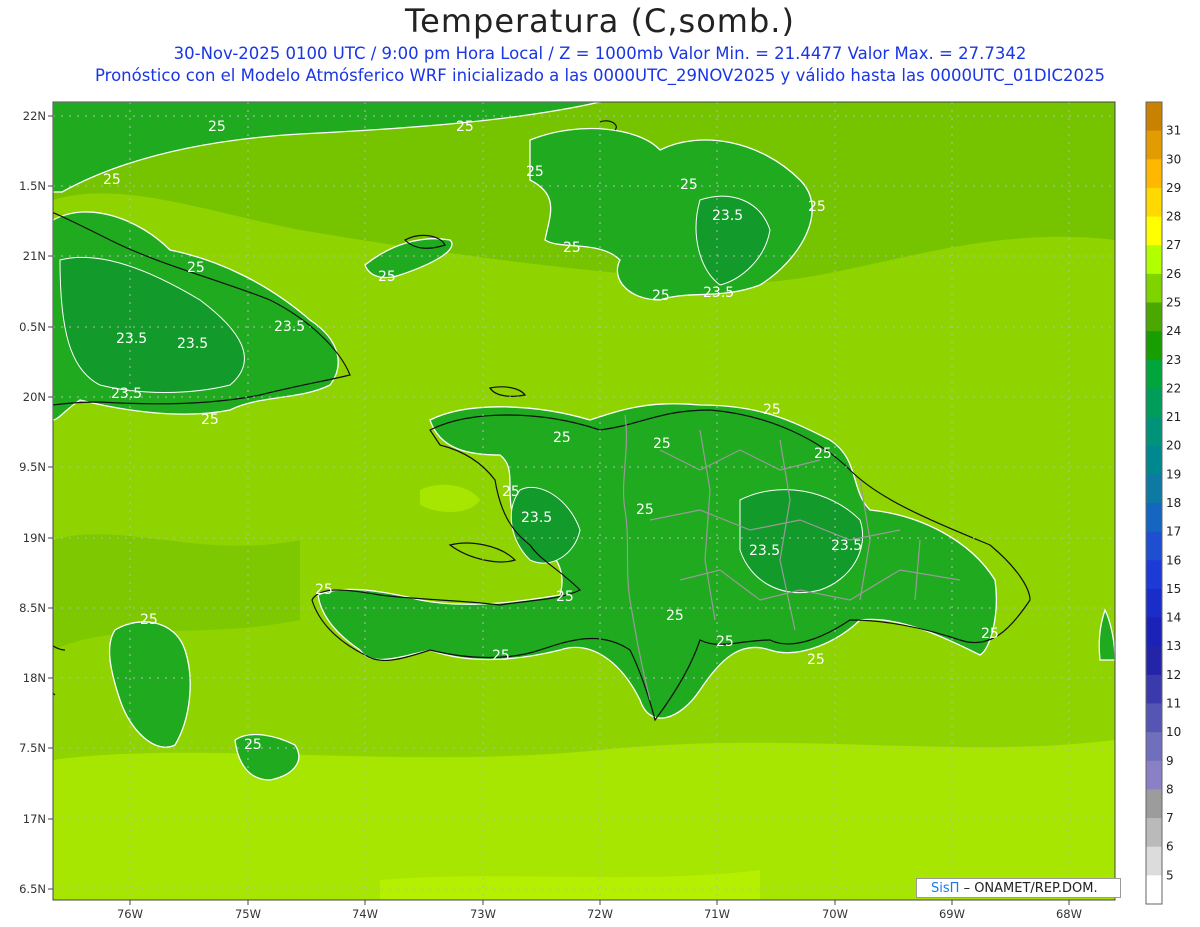  What do you see at coordinates (34, 819) in the screenshot?
I see `y-tick-label: 17N` at bounding box center [34, 819].